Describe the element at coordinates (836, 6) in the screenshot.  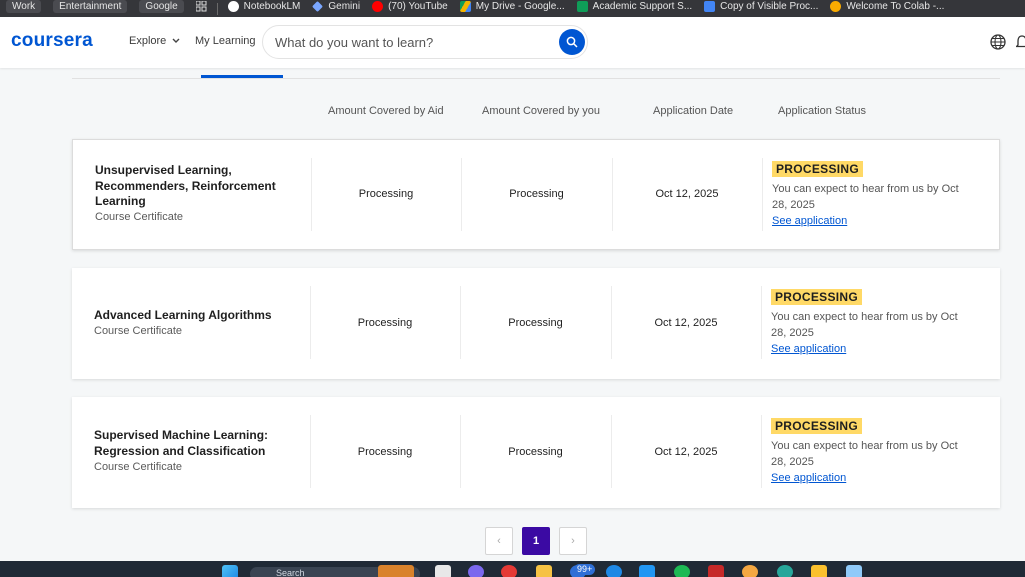
I see `colab-icon` at that location.